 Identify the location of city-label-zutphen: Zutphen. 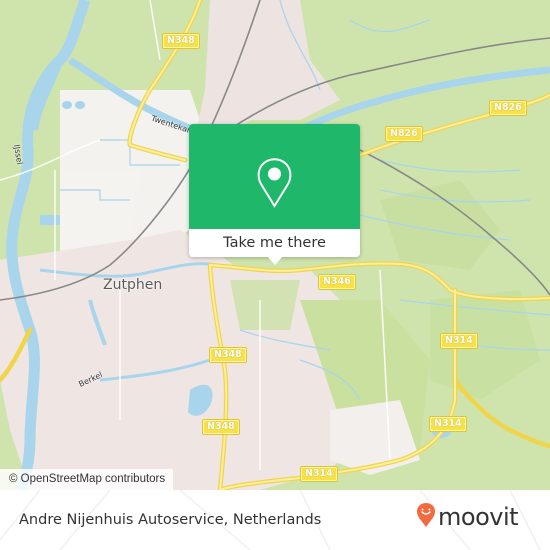
(133, 285).